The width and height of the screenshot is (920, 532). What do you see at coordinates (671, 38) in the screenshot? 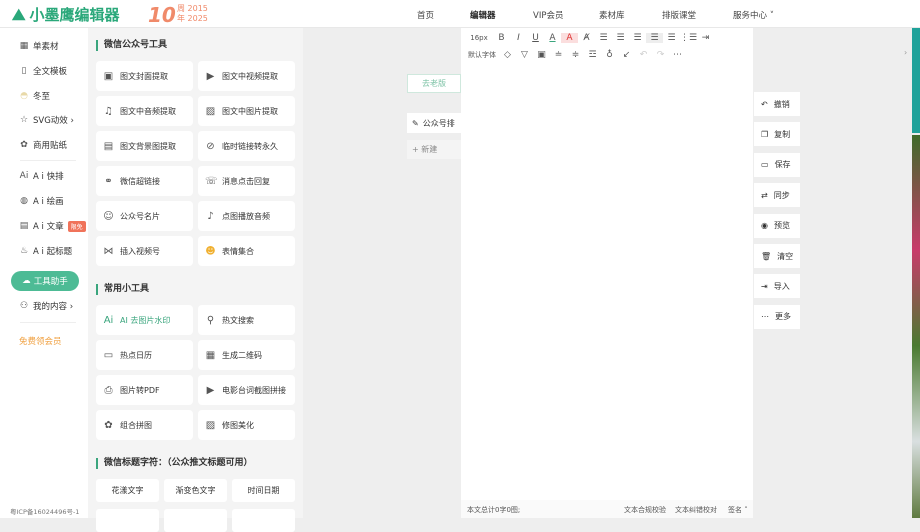
I see `indent-icon: ☰` at bounding box center [671, 38].